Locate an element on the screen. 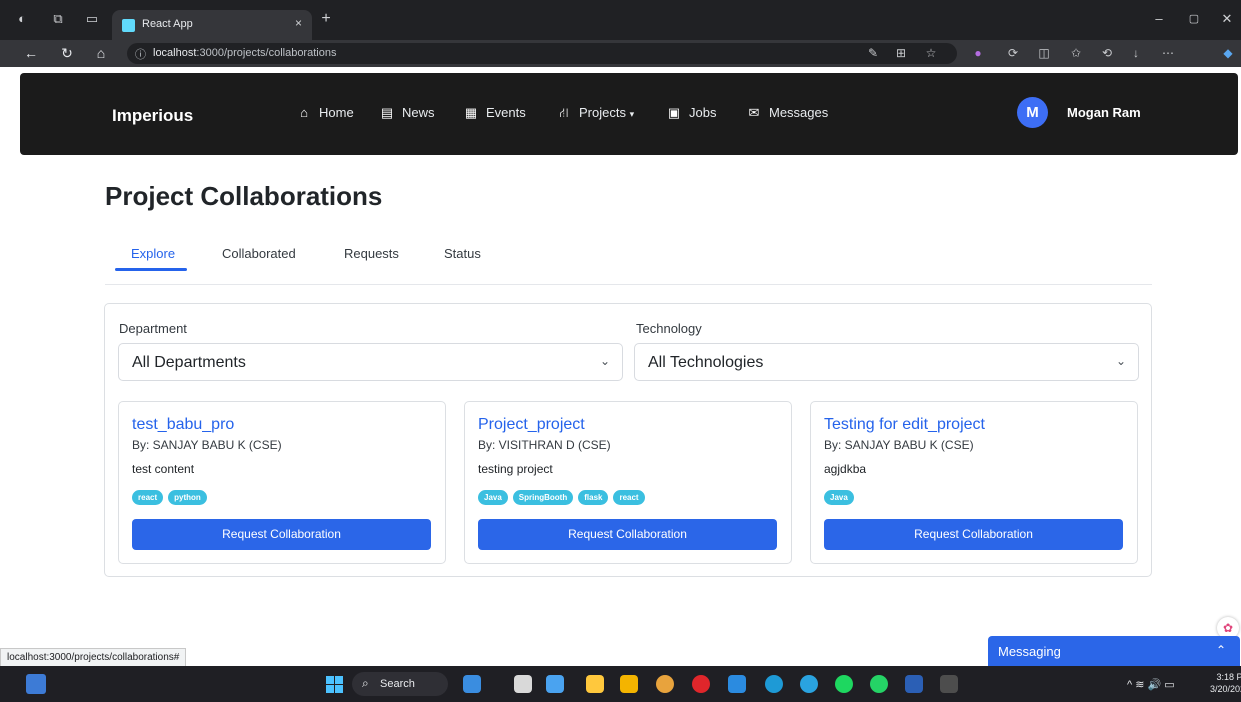 This screenshot has height=702, width=1241. nav-home: ⌂ Home is located at coordinates (325, 112).